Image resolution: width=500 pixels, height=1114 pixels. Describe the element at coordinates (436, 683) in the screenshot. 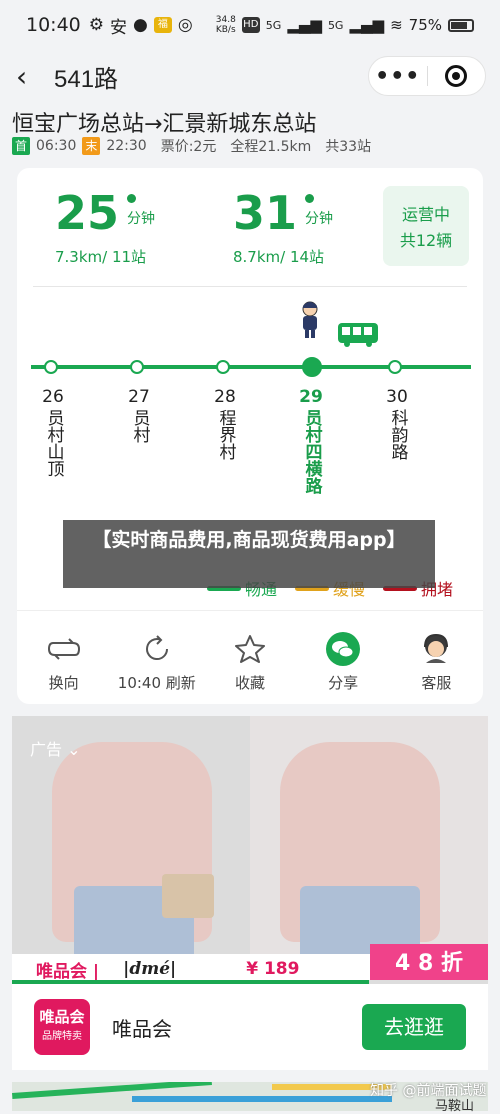

I see `customer-service-label: 客服` at that location.